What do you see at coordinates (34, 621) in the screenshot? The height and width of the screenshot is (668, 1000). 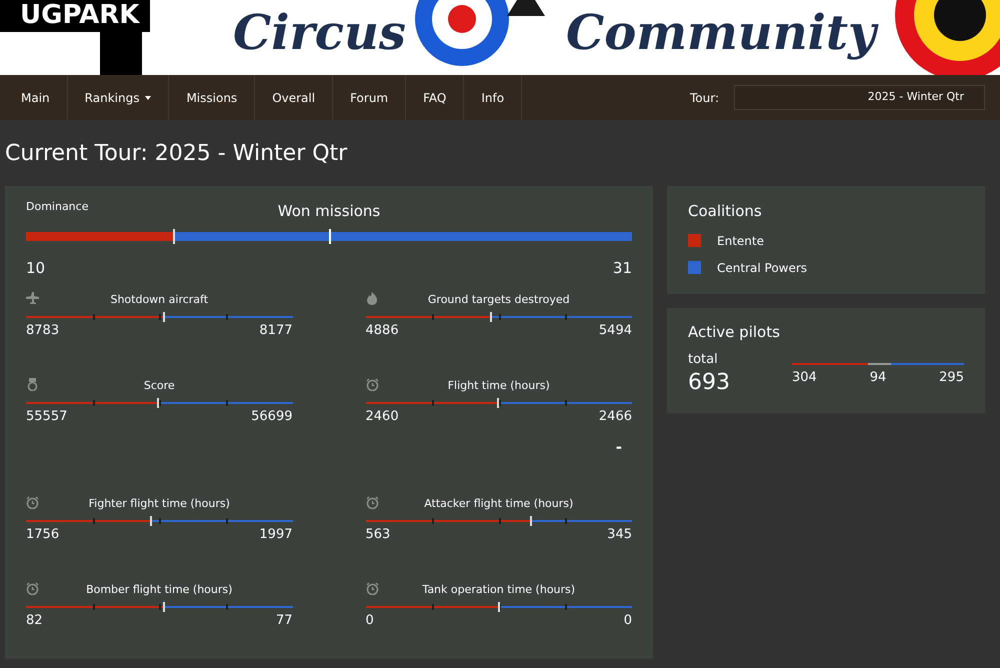 I see `stat-value: 82` at bounding box center [34, 621].